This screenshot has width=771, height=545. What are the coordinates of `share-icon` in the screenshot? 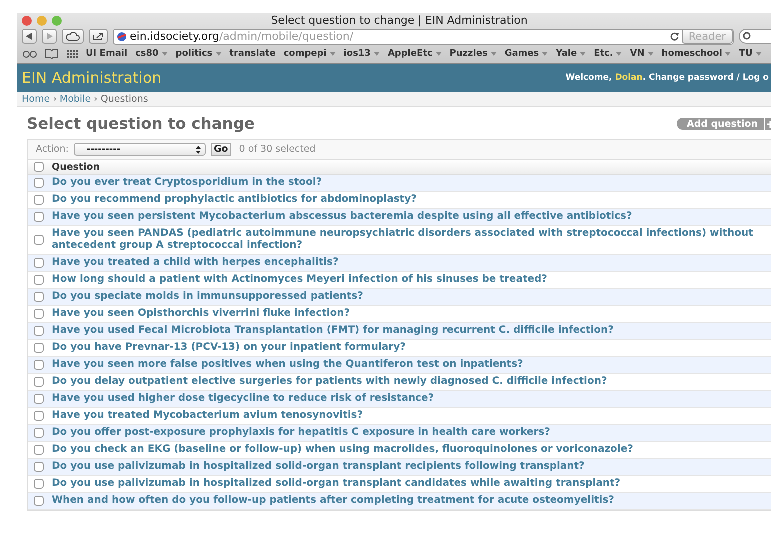 It's located at (98, 36).